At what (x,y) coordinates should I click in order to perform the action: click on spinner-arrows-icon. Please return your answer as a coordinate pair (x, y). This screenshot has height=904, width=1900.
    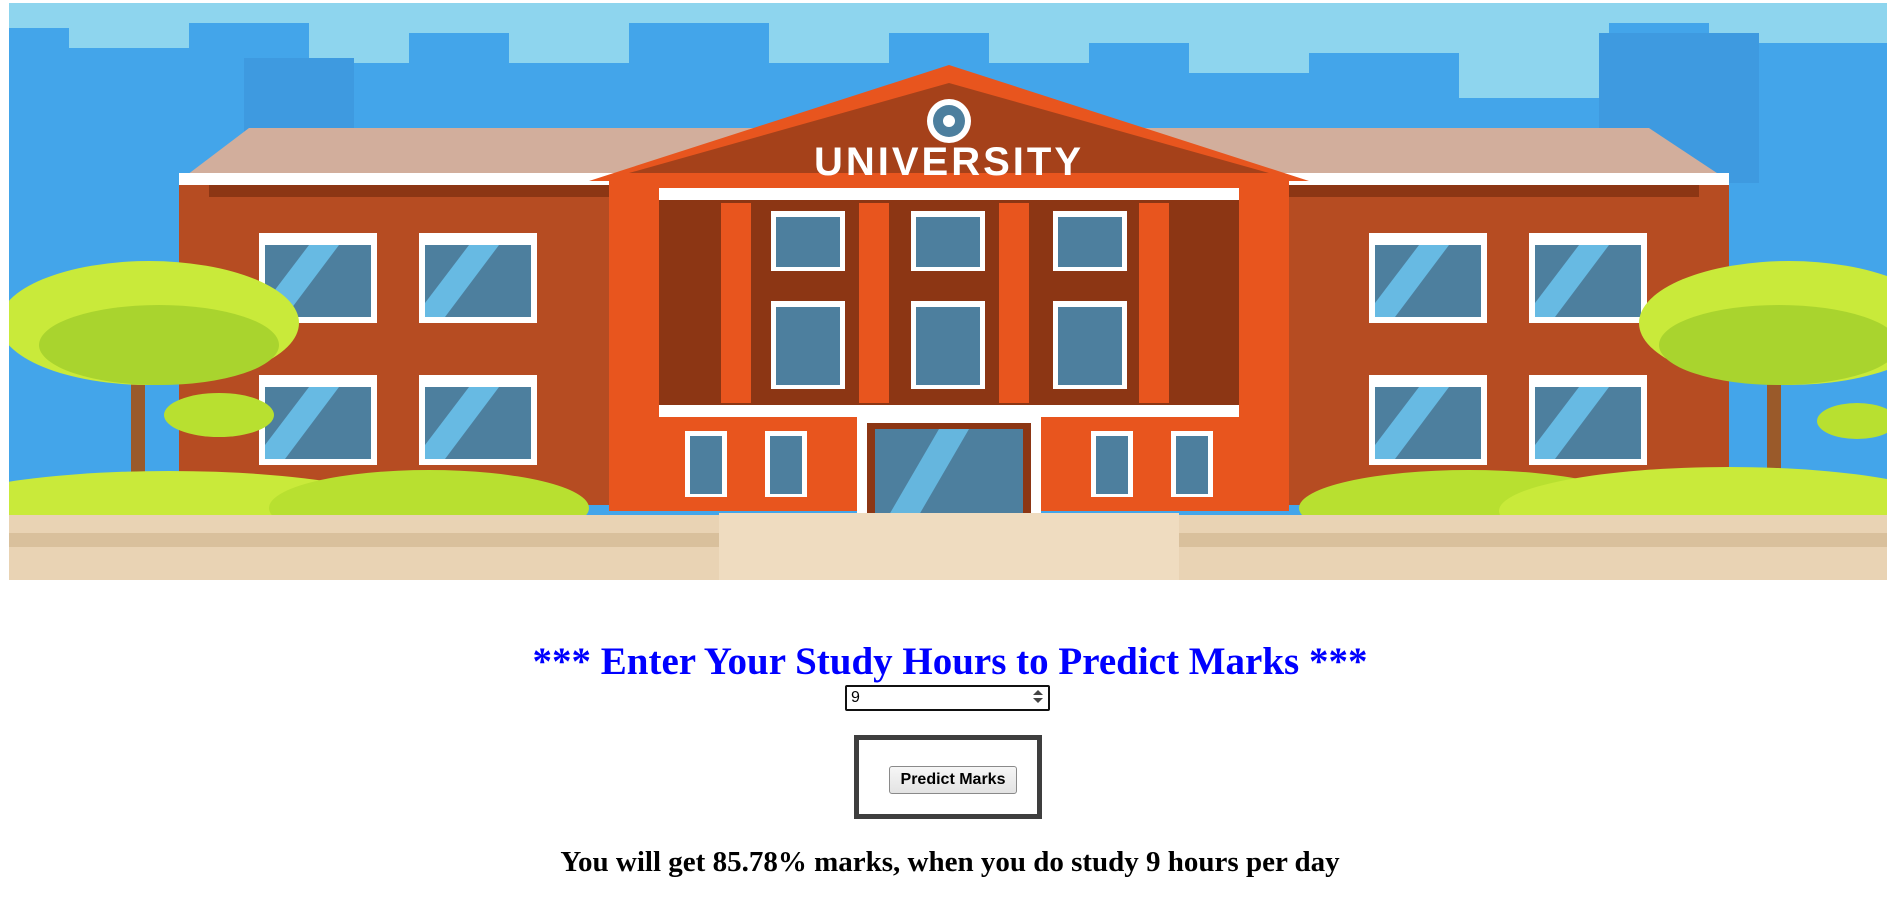
    Looking at the image, I should click on (1038, 698).